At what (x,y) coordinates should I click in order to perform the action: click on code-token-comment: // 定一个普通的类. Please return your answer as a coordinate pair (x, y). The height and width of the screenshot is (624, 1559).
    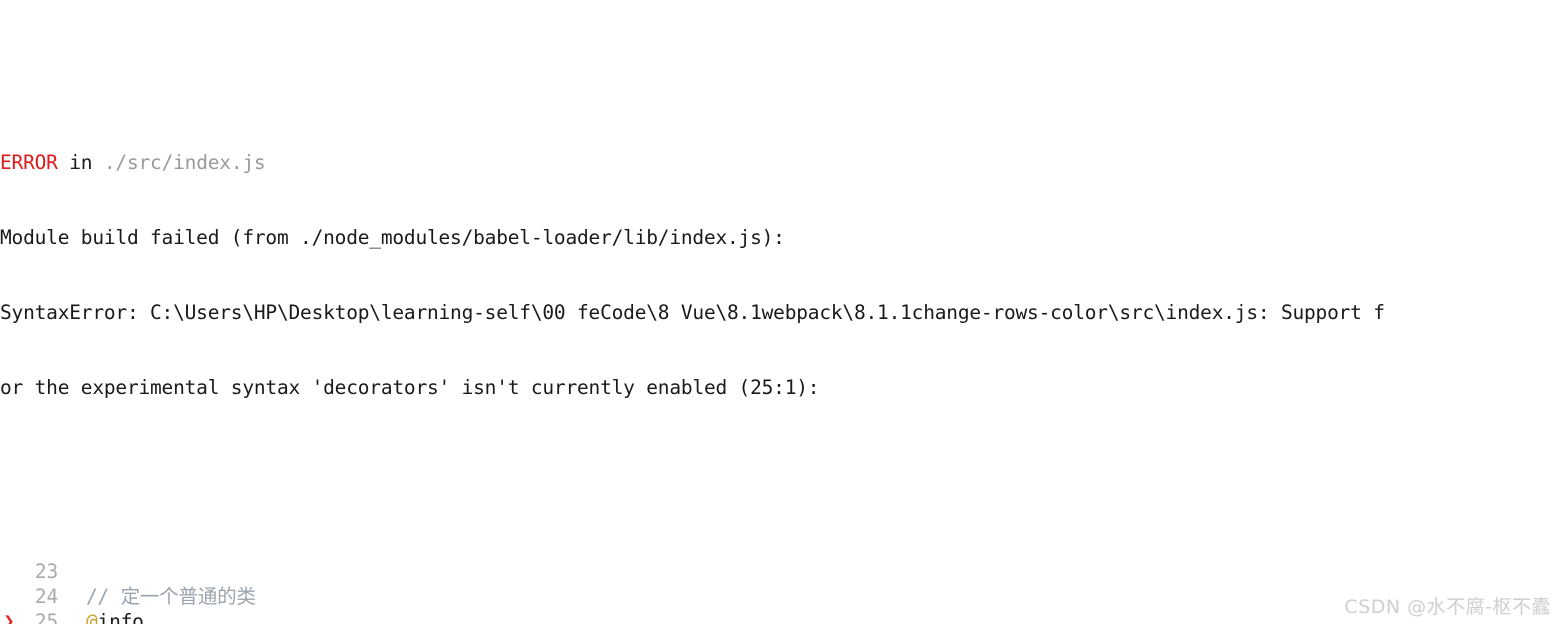
    Looking at the image, I should click on (171, 596).